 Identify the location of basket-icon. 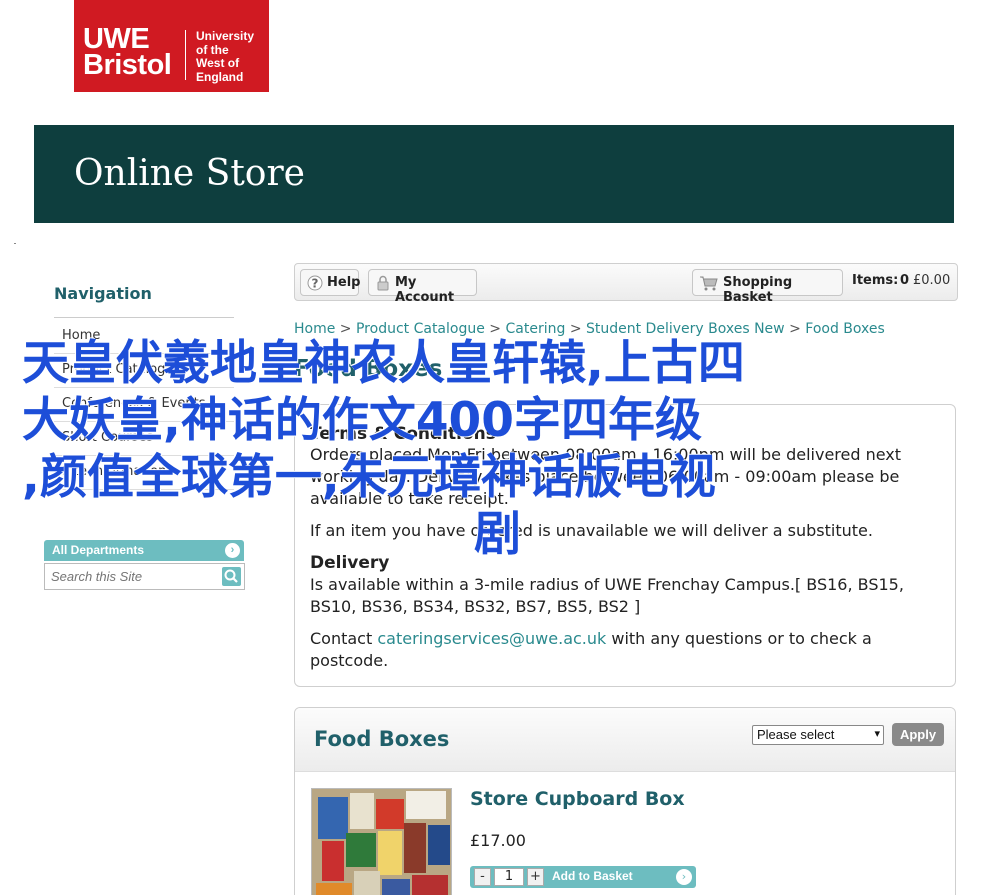
(709, 283).